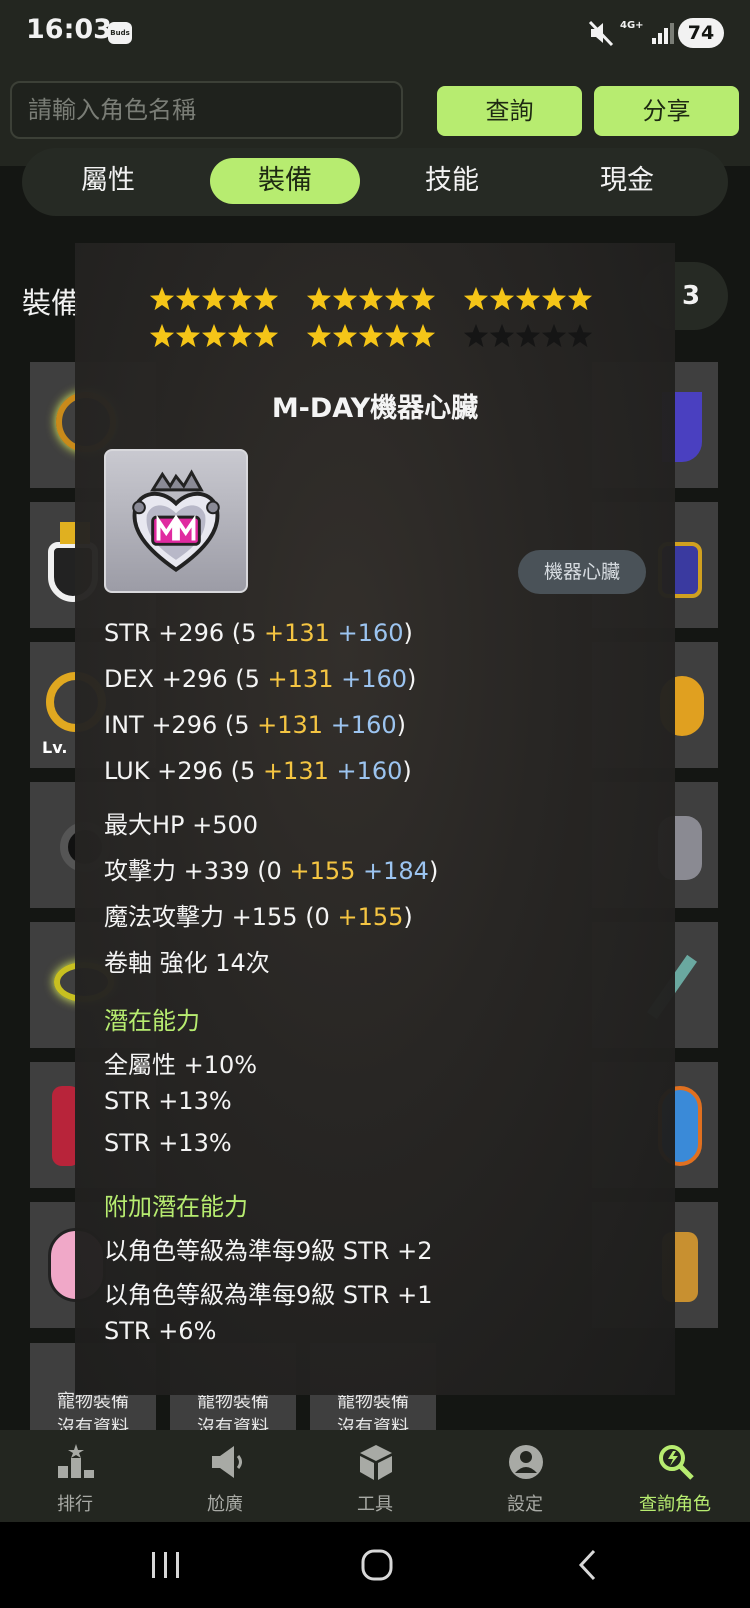  What do you see at coordinates (181, 1065) in the screenshot?
I see `potential-line: 全屬性 +10%` at bounding box center [181, 1065].